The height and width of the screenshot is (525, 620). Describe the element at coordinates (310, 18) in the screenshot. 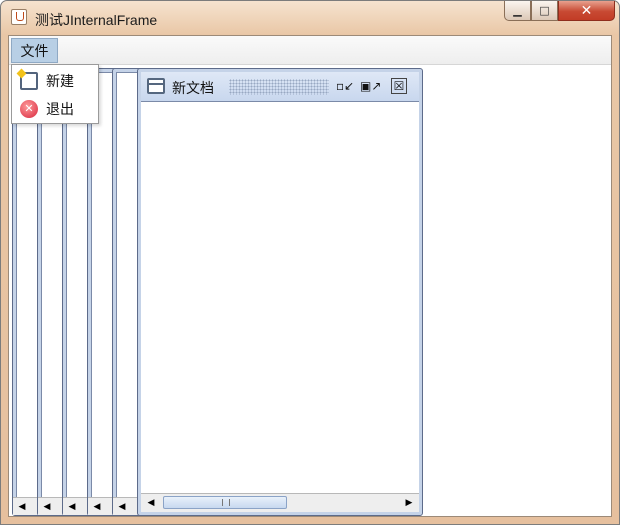

I see `window-titlebar: 测试JInternalFrame ▁ □ ✕` at that location.